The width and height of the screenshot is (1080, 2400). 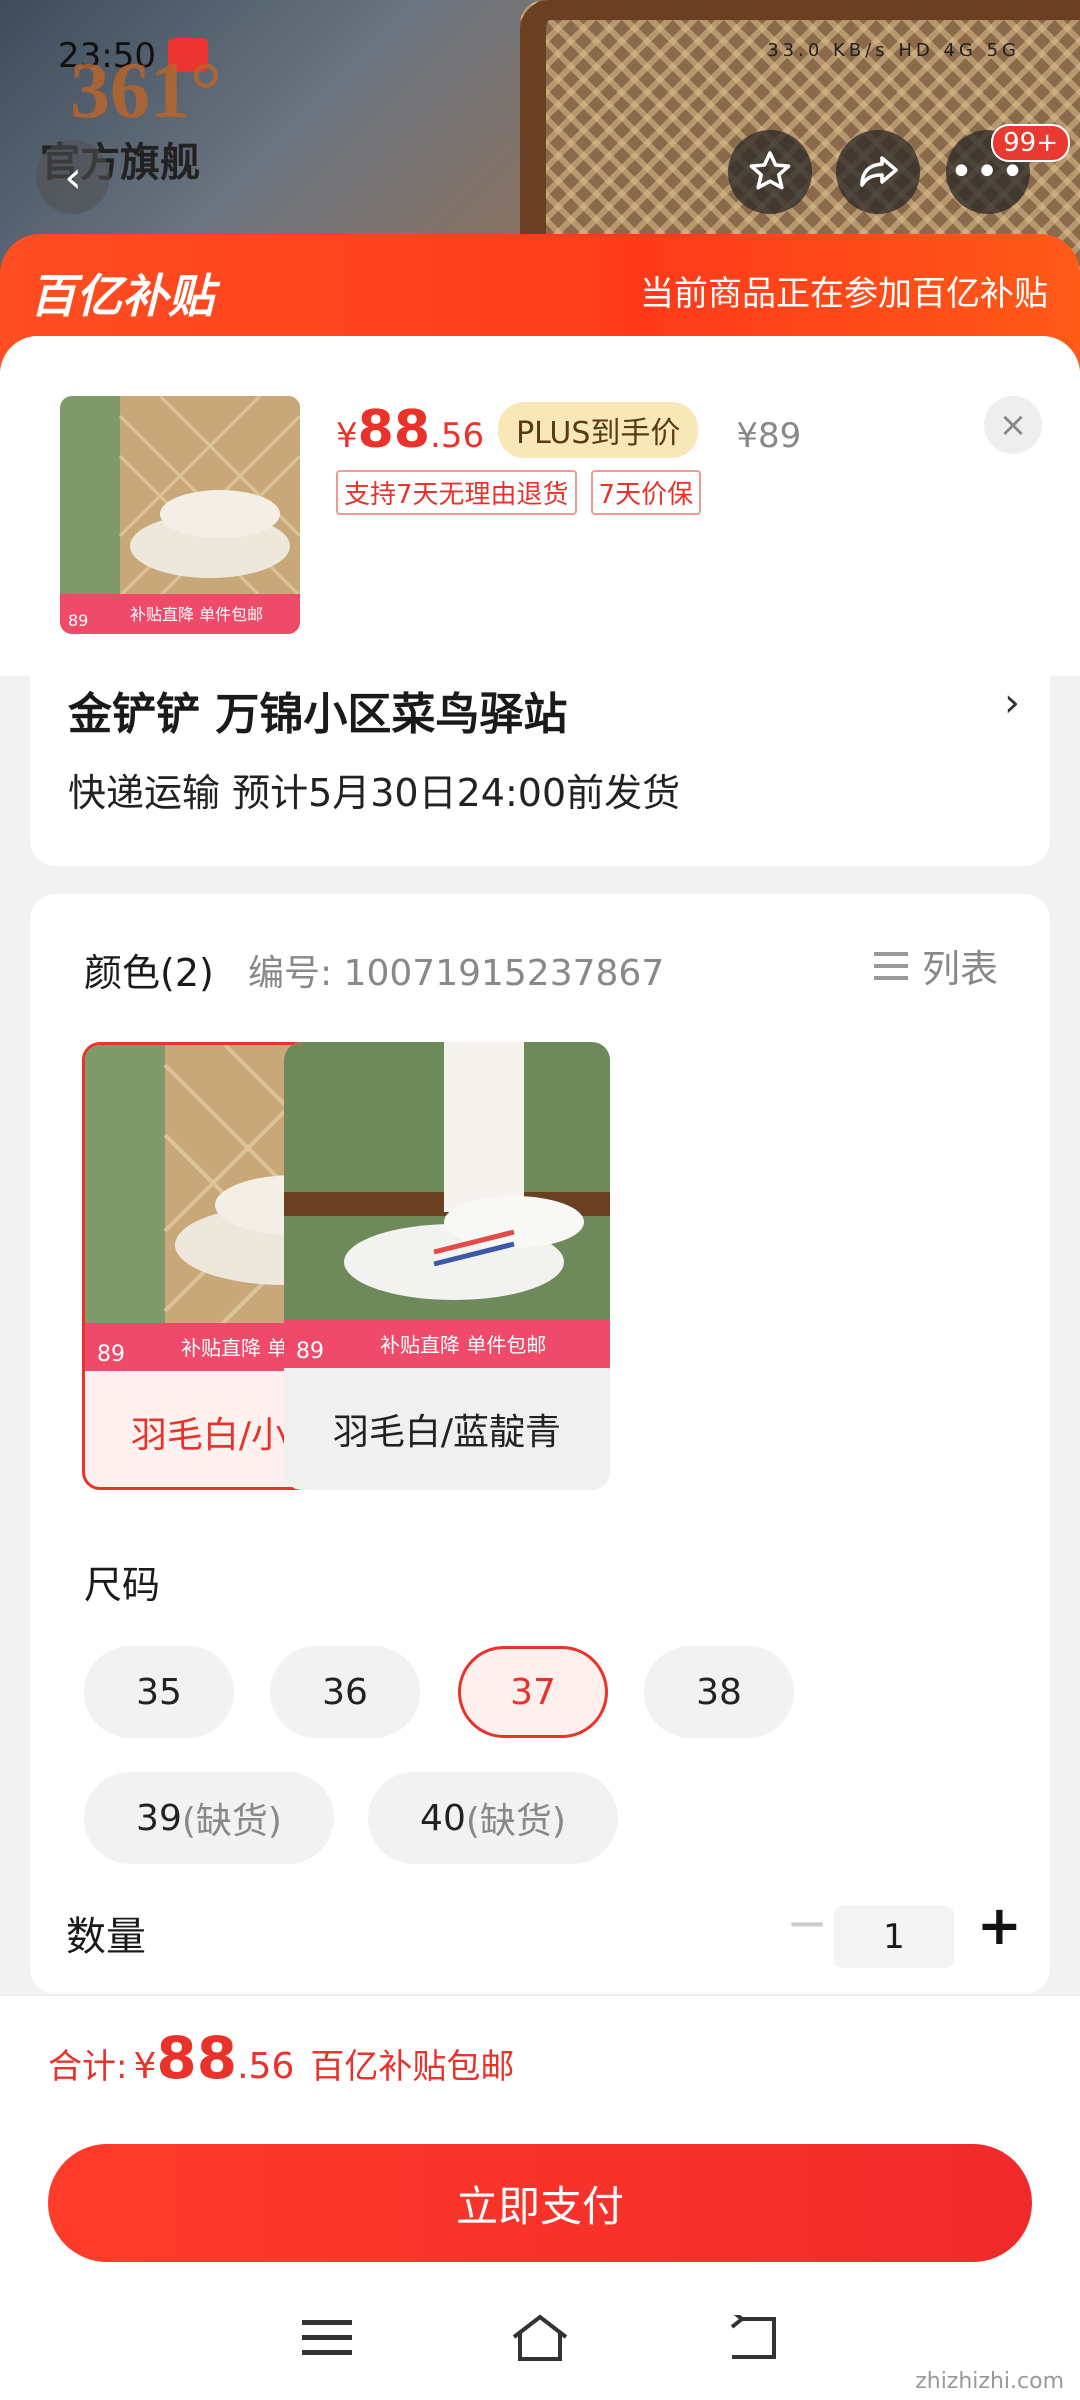 I want to click on close-icon: ×, so click(x=1013, y=425).